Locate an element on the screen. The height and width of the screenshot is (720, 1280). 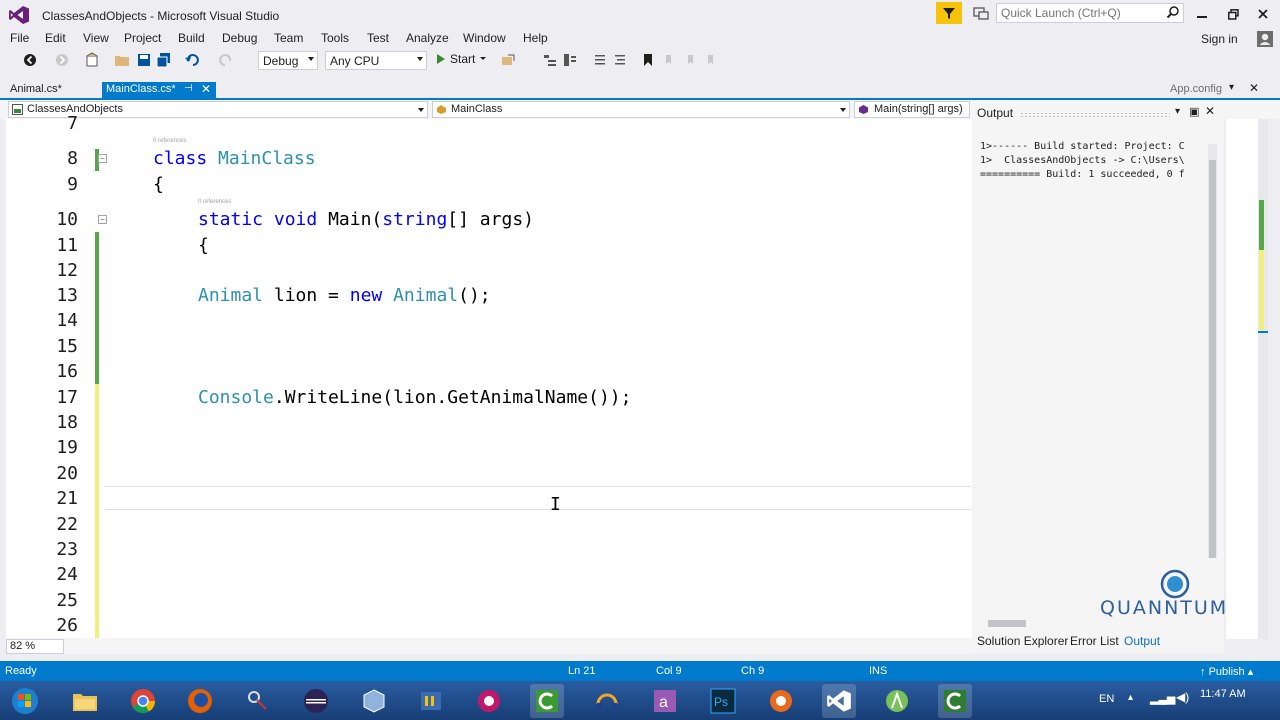
start-menu-icon is located at coordinates (25, 701).